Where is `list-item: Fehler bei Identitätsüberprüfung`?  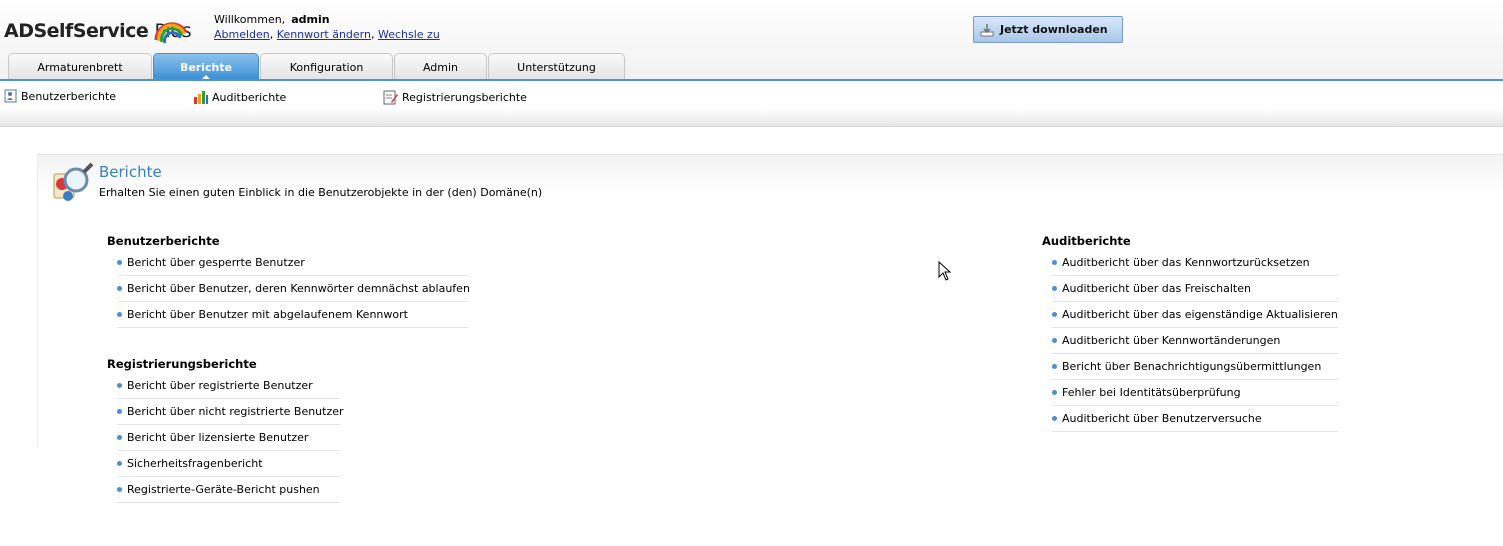 list-item: Fehler bei Identitätsüberprüfung is located at coordinates (1195, 393).